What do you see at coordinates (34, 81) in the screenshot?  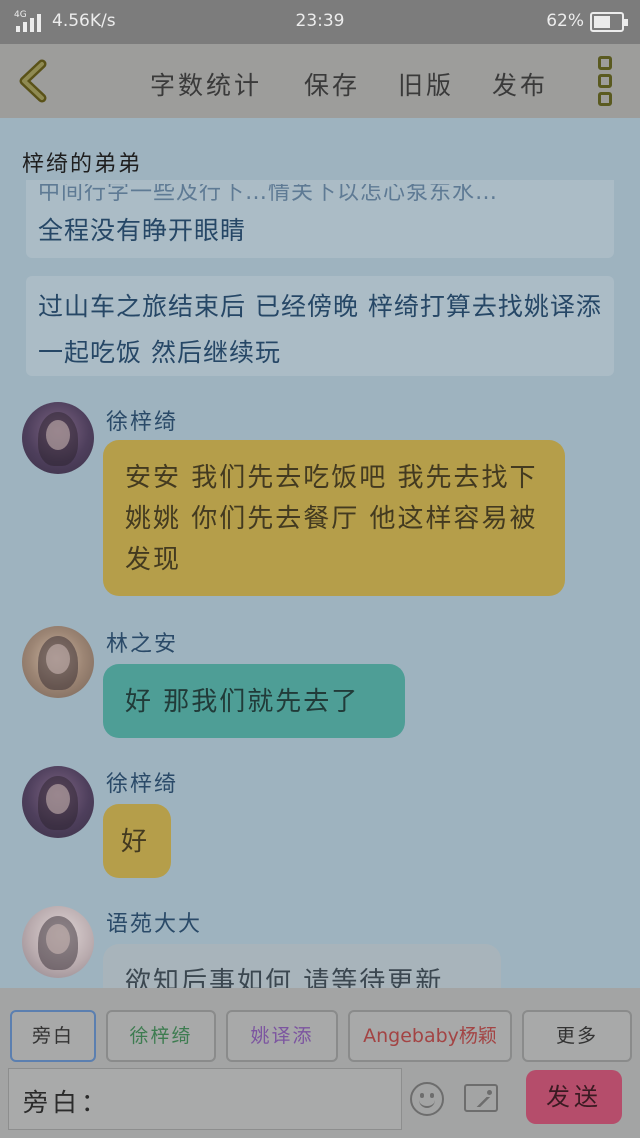 I see `back-arrow-icon` at bounding box center [34, 81].